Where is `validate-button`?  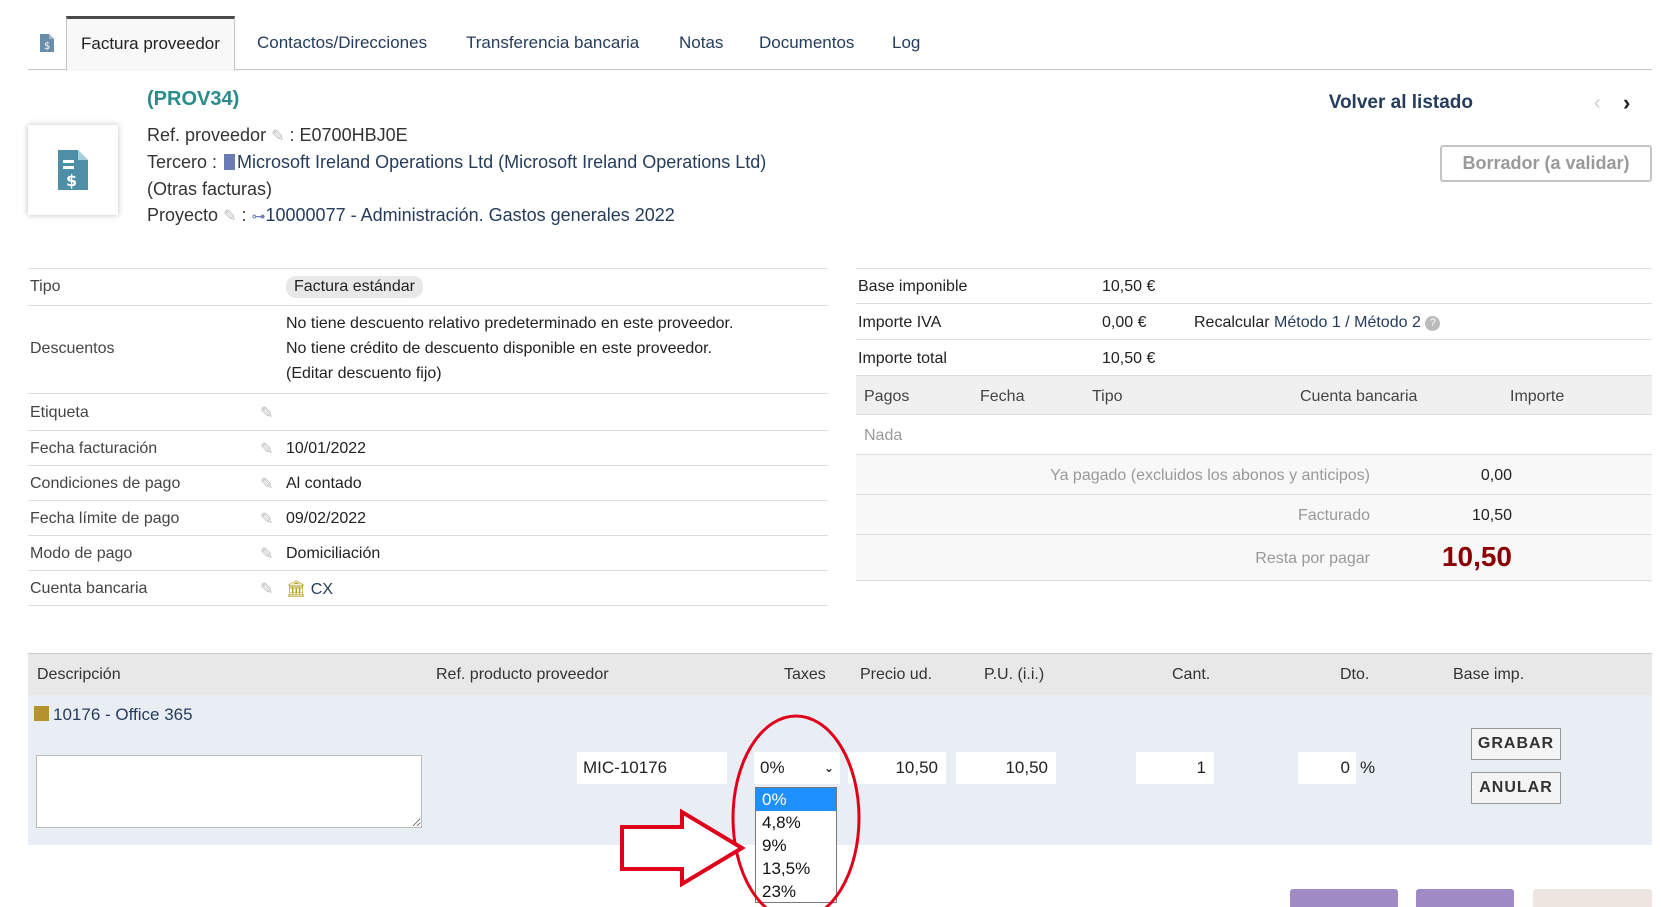 validate-button is located at coordinates (1344, 898).